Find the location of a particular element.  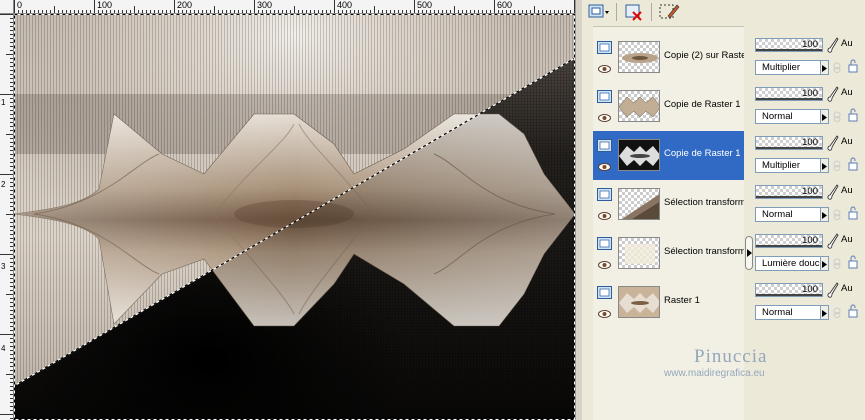

layer-row: Raster 1 is located at coordinates (668, 302).